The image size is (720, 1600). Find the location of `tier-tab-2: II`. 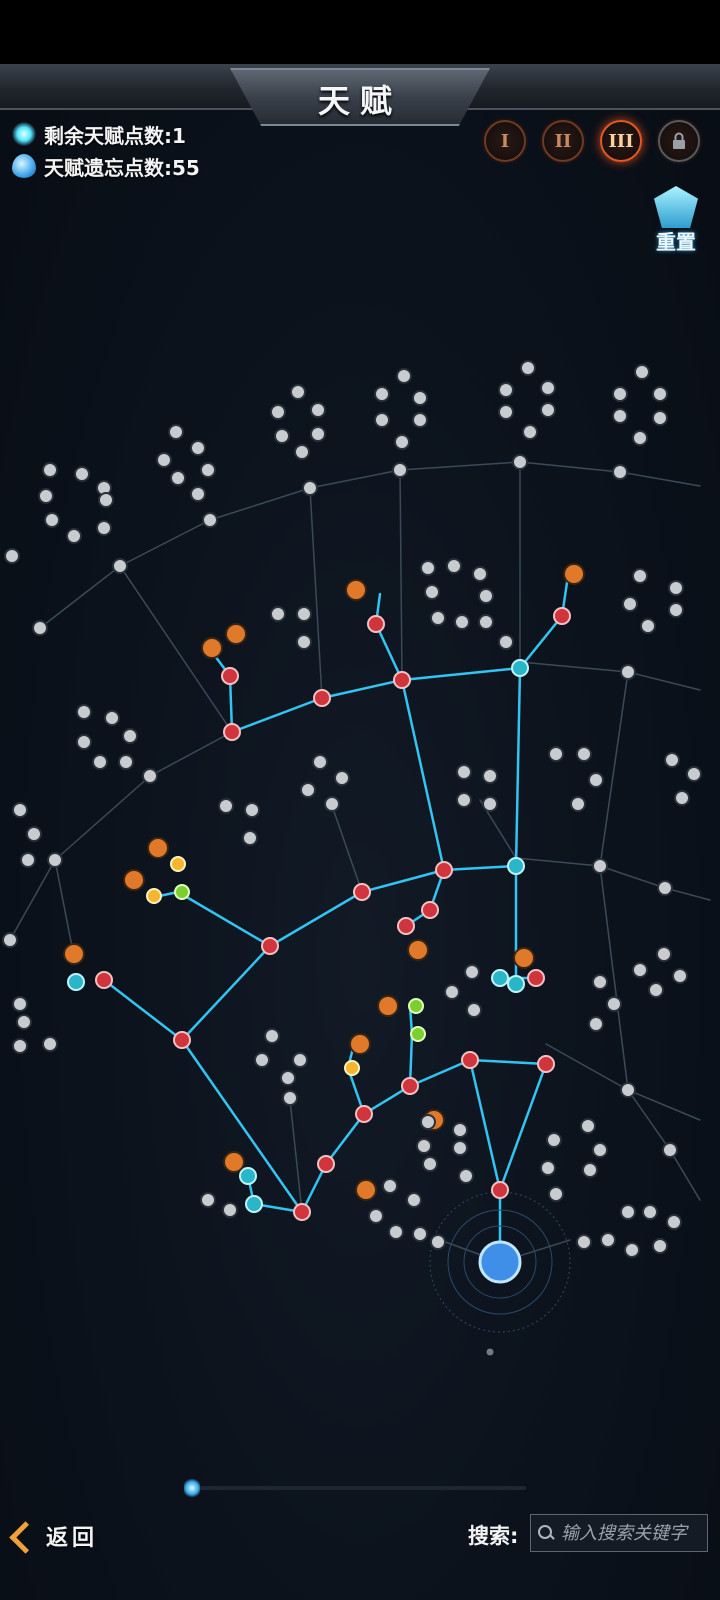

tier-tab-2: II is located at coordinates (563, 141).